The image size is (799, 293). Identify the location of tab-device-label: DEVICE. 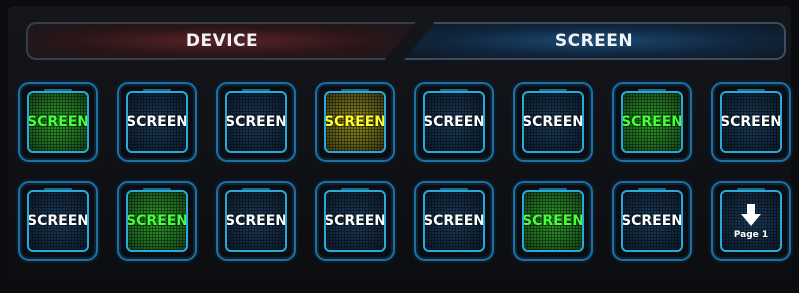
(222, 41).